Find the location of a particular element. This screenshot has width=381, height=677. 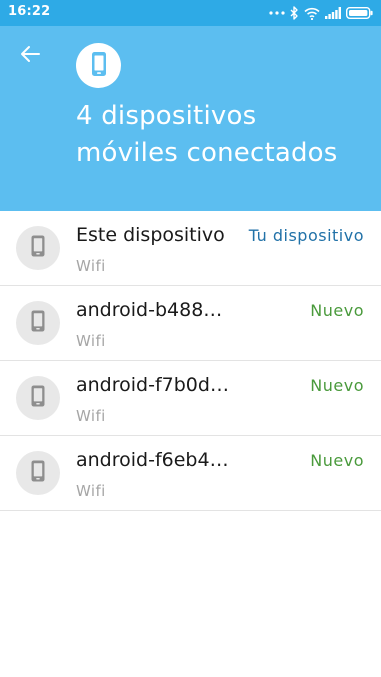

page-title: 4 dispositivos móviles conectados is located at coordinates (207, 134).